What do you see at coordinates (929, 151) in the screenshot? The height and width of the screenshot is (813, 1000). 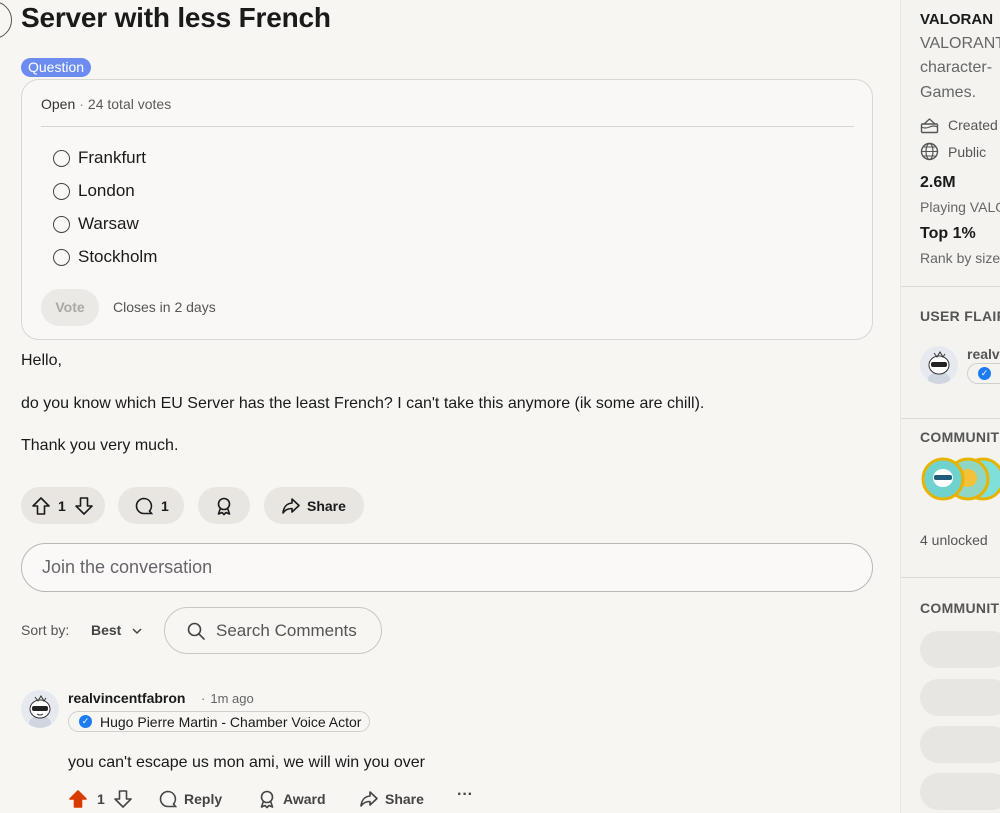 I see `globe-icon` at bounding box center [929, 151].